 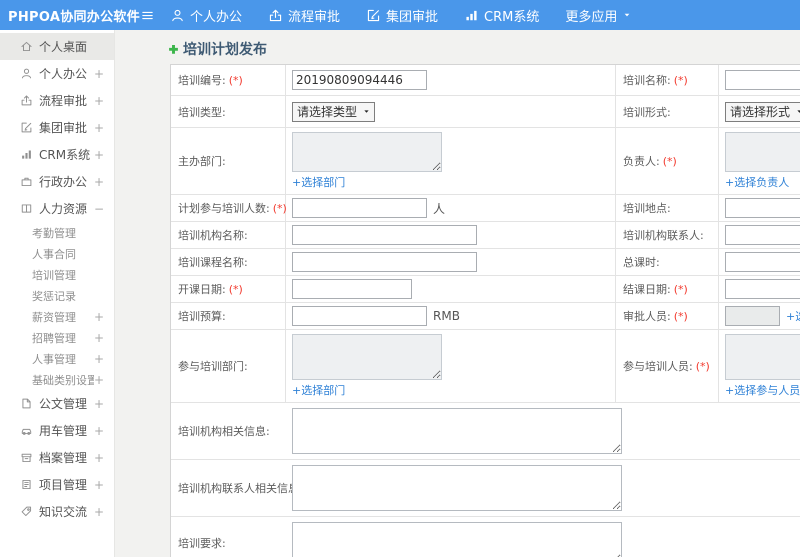 What do you see at coordinates (63, 74) in the screenshot?
I see `sidebar-item-label: 个人办公` at bounding box center [63, 74].